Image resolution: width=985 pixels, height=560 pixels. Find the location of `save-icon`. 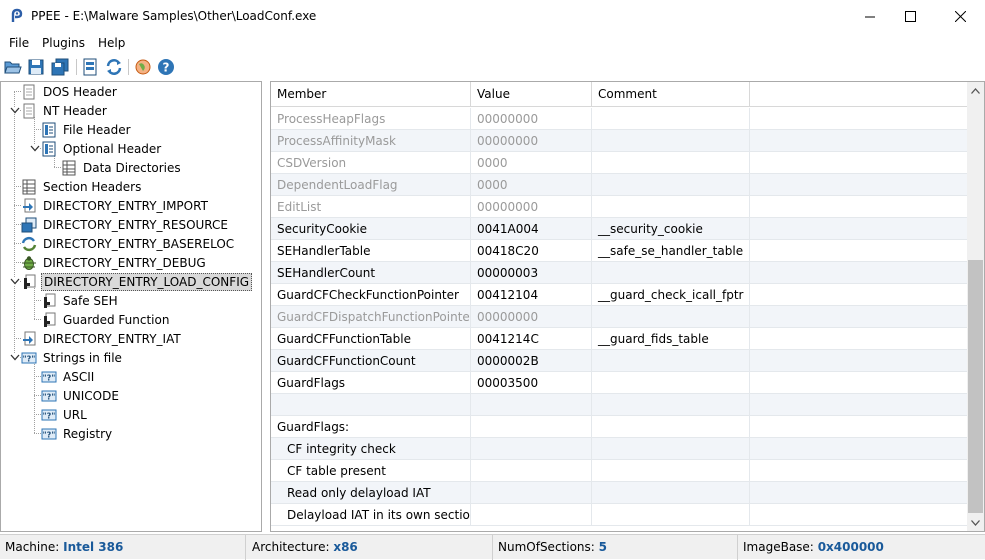

save-icon is located at coordinates (36, 67).